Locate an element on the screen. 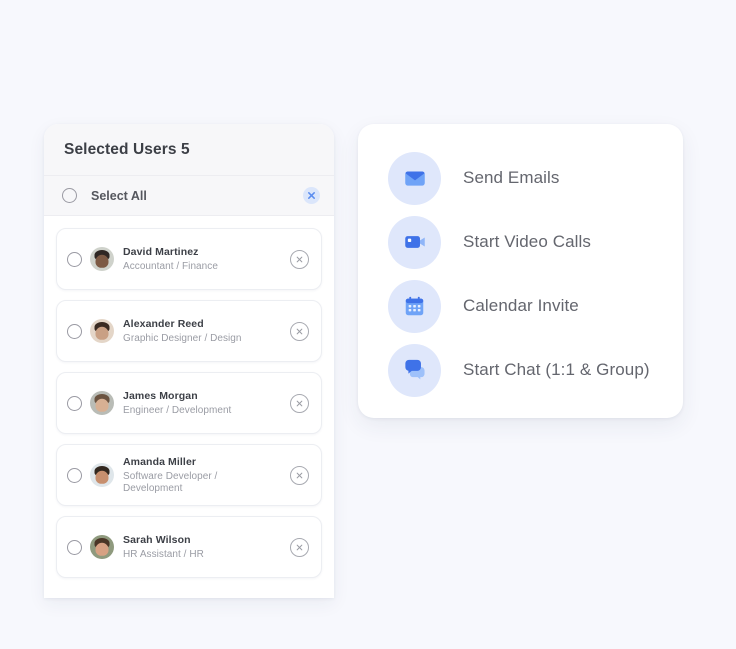  calendar-icon is located at coordinates (414, 305).